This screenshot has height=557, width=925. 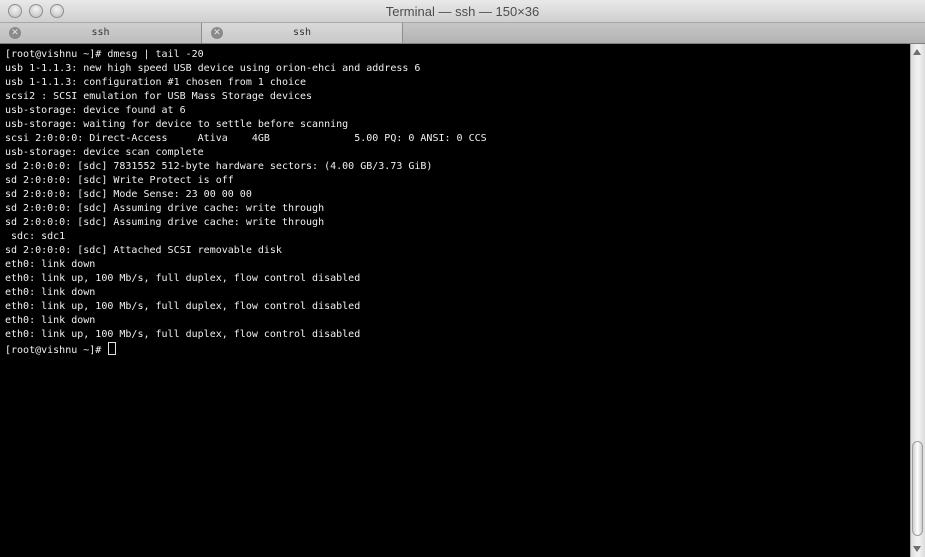 I want to click on terminal-cursor, so click(x=112, y=348).